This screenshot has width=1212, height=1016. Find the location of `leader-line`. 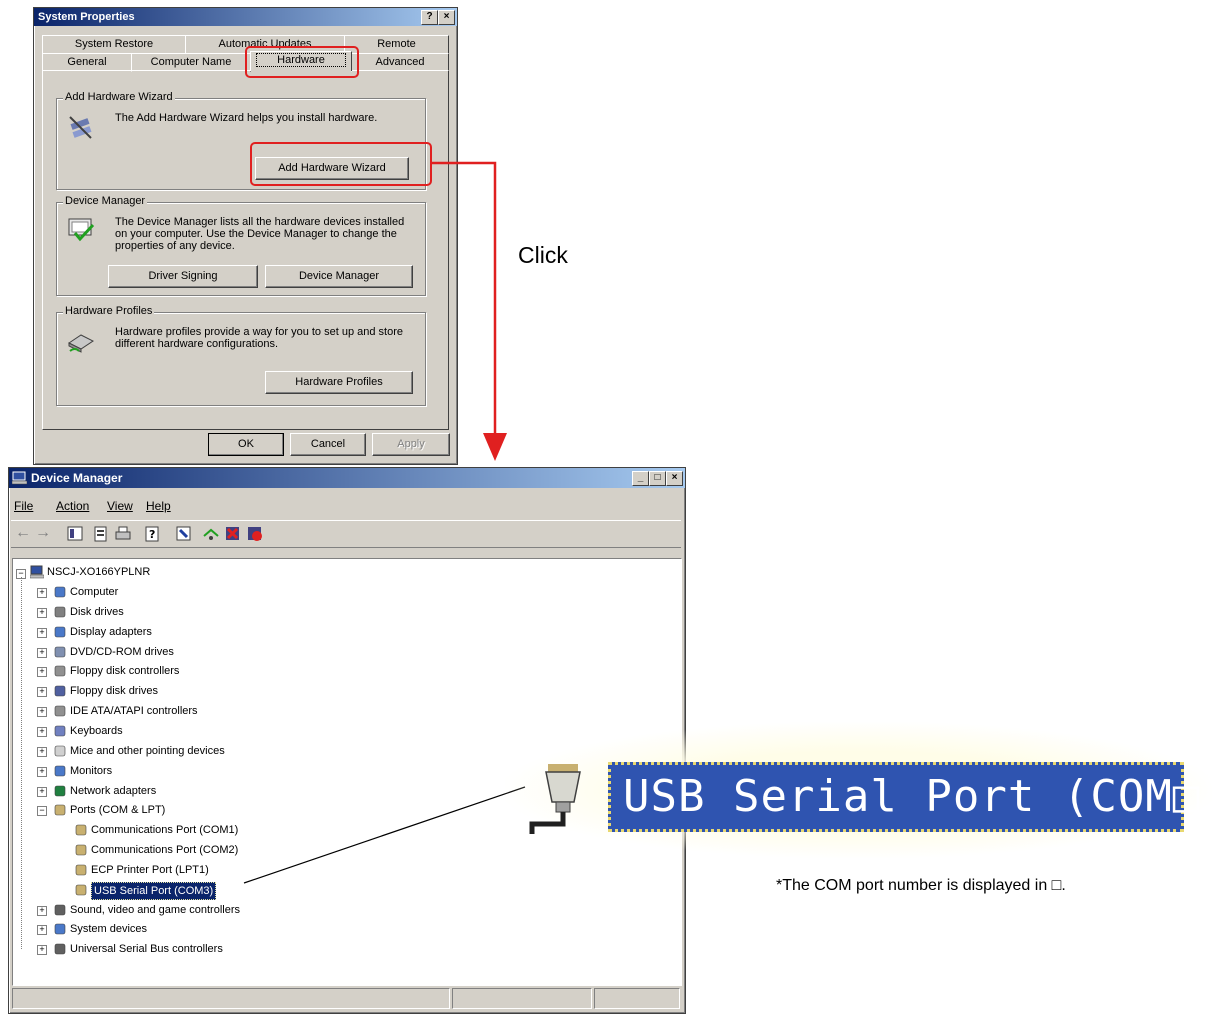

leader-line is located at coordinates (384, 835).